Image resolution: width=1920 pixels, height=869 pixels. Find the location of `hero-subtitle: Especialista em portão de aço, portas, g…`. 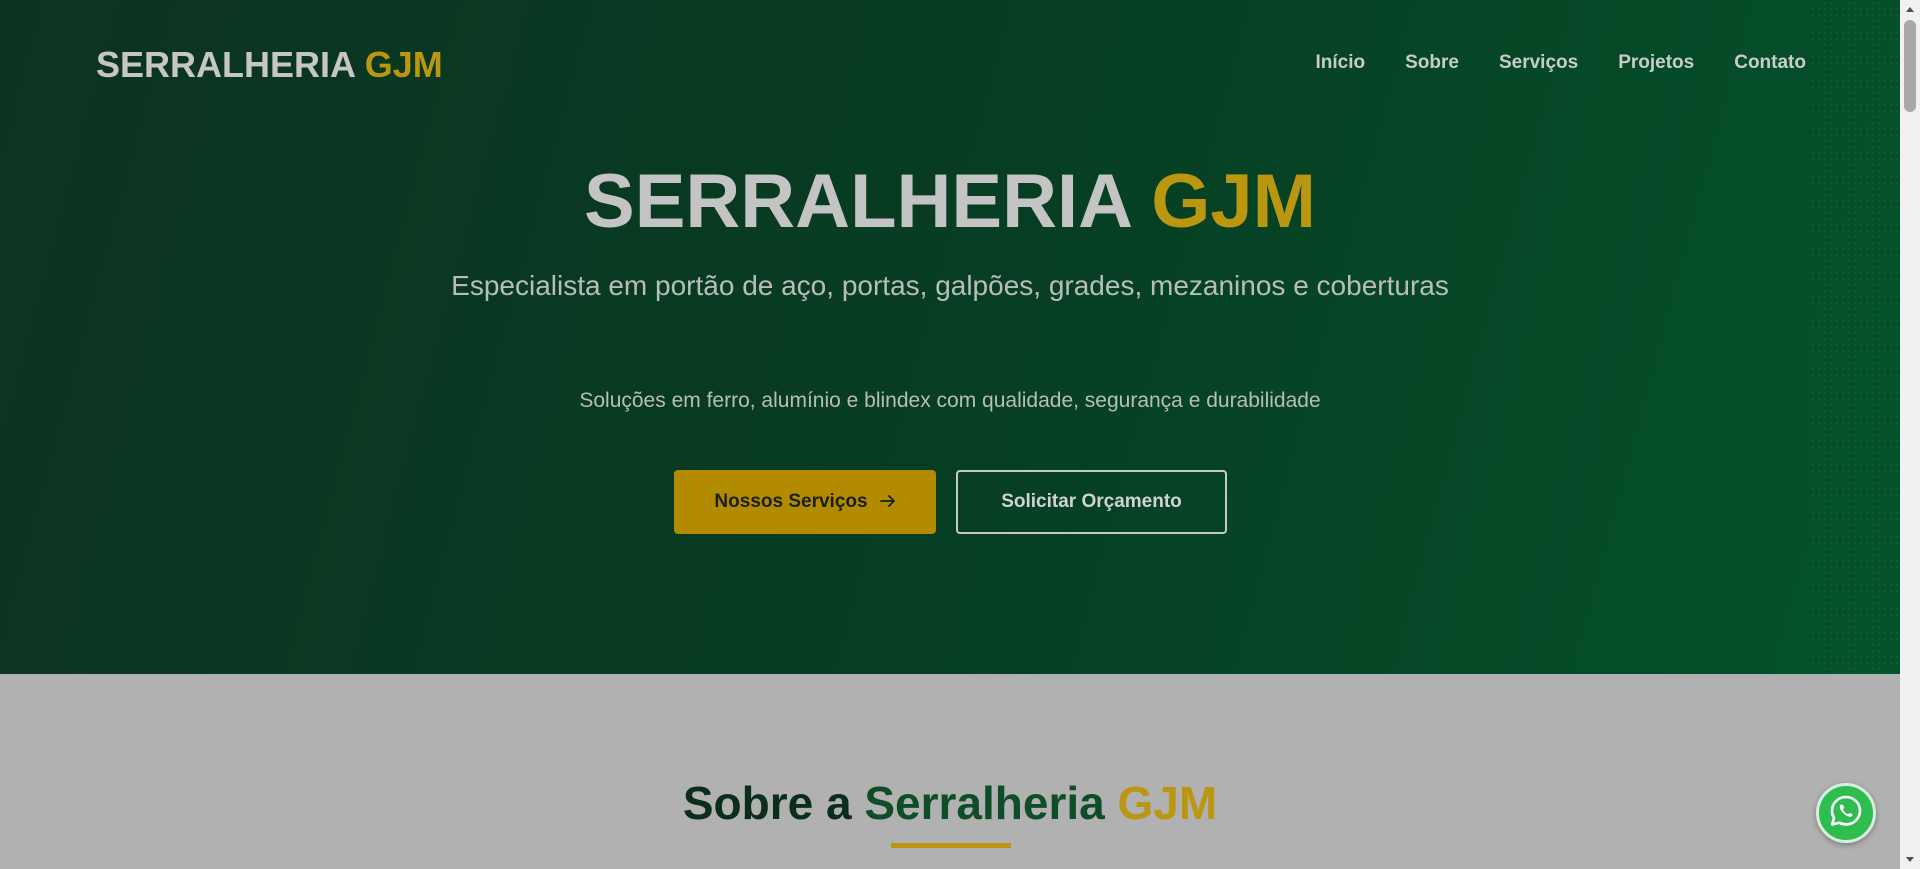

hero-subtitle: Especialista em portão de aço, portas, g… is located at coordinates (950, 285).